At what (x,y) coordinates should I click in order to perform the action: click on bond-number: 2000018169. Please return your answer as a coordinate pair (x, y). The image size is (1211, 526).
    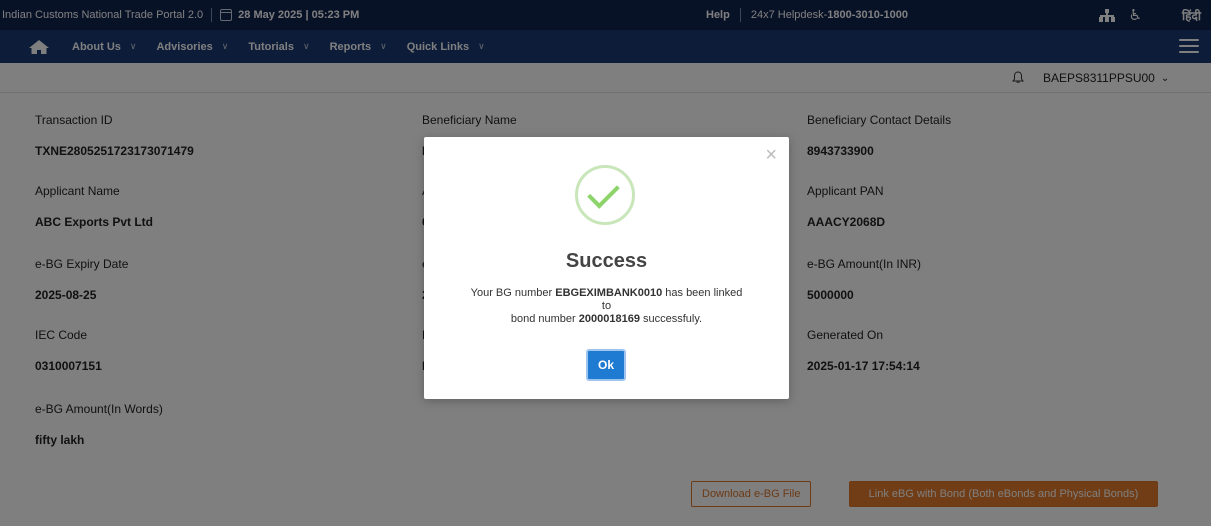
    Looking at the image, I should click on (609, 319).